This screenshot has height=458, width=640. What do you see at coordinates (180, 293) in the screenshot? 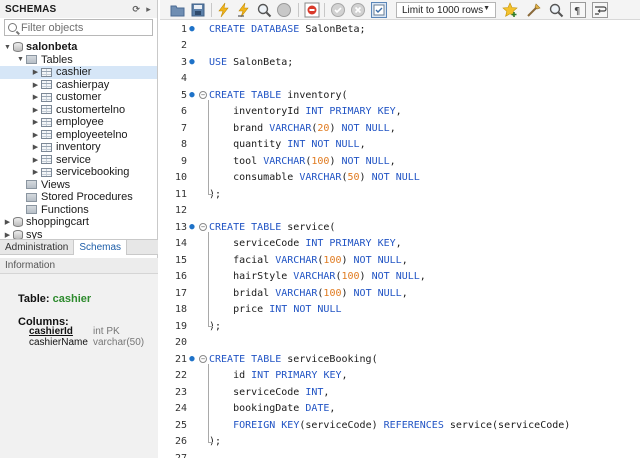
I see `line-number: 17` at bounding box center [180, 293].